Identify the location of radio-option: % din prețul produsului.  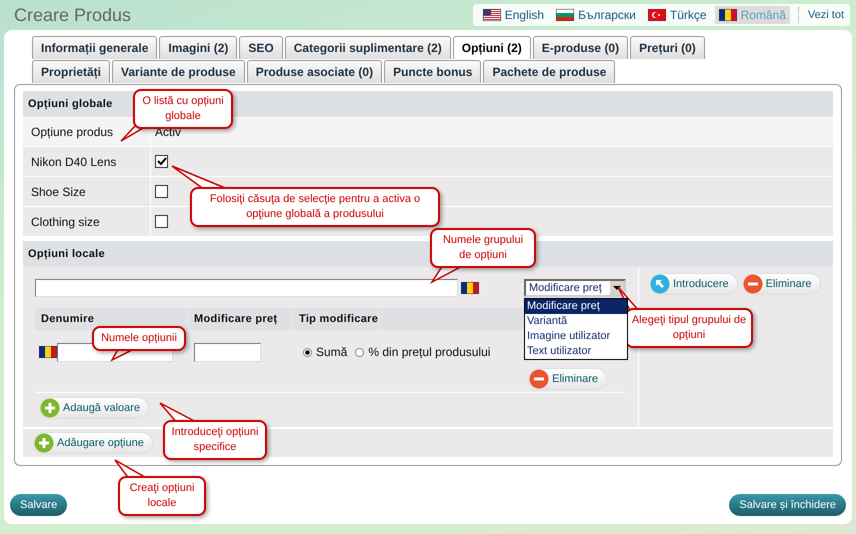
(422, 352).